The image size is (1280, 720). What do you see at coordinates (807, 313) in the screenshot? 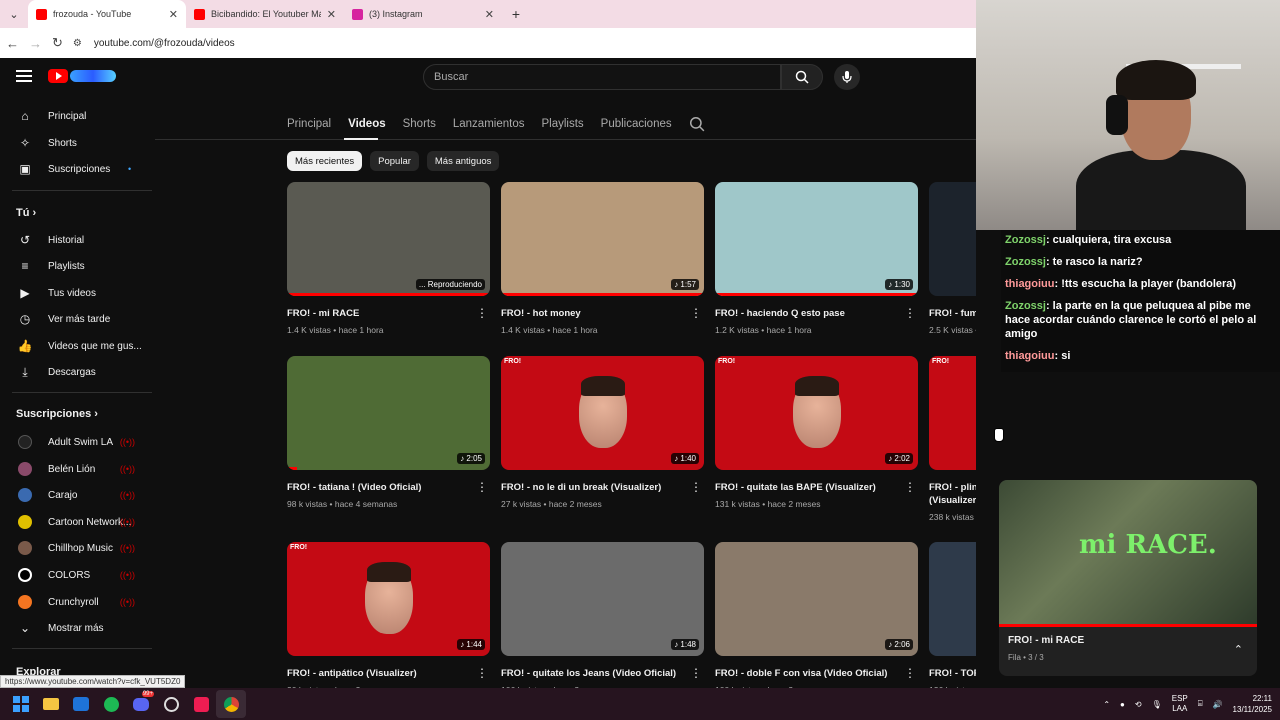
I see `video-title: FRO! - haciendo Q esto pase` at bounding box center [807, 313].